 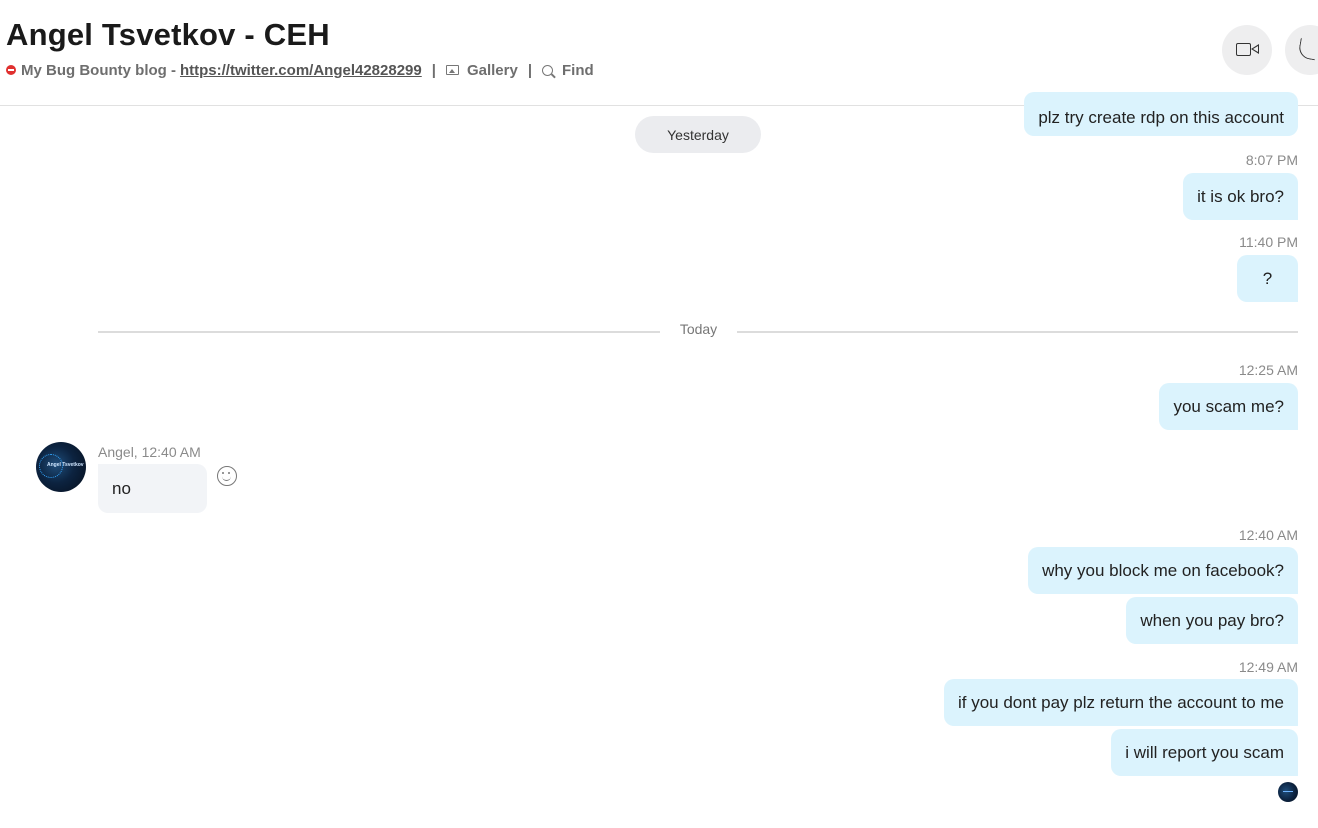 What do you see at coordinates (149, 452) in the screenshot?
I see `sender-meta: Angel, 12:40 AM` at bounding box center [149, 452].